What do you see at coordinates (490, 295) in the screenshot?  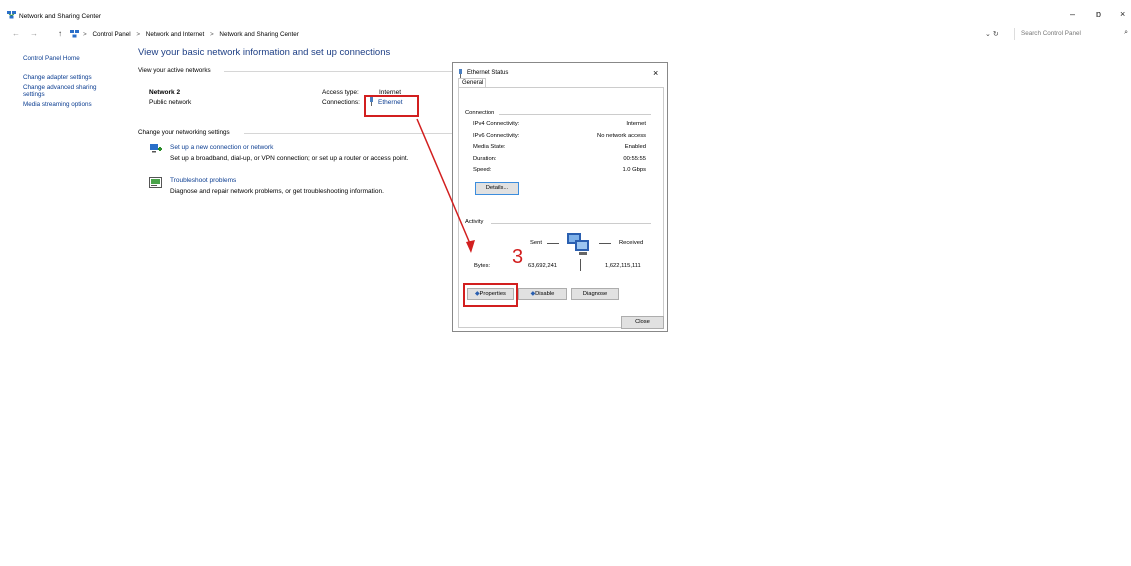 I see `highlight-box-properties` at bounding box center [490, 295].